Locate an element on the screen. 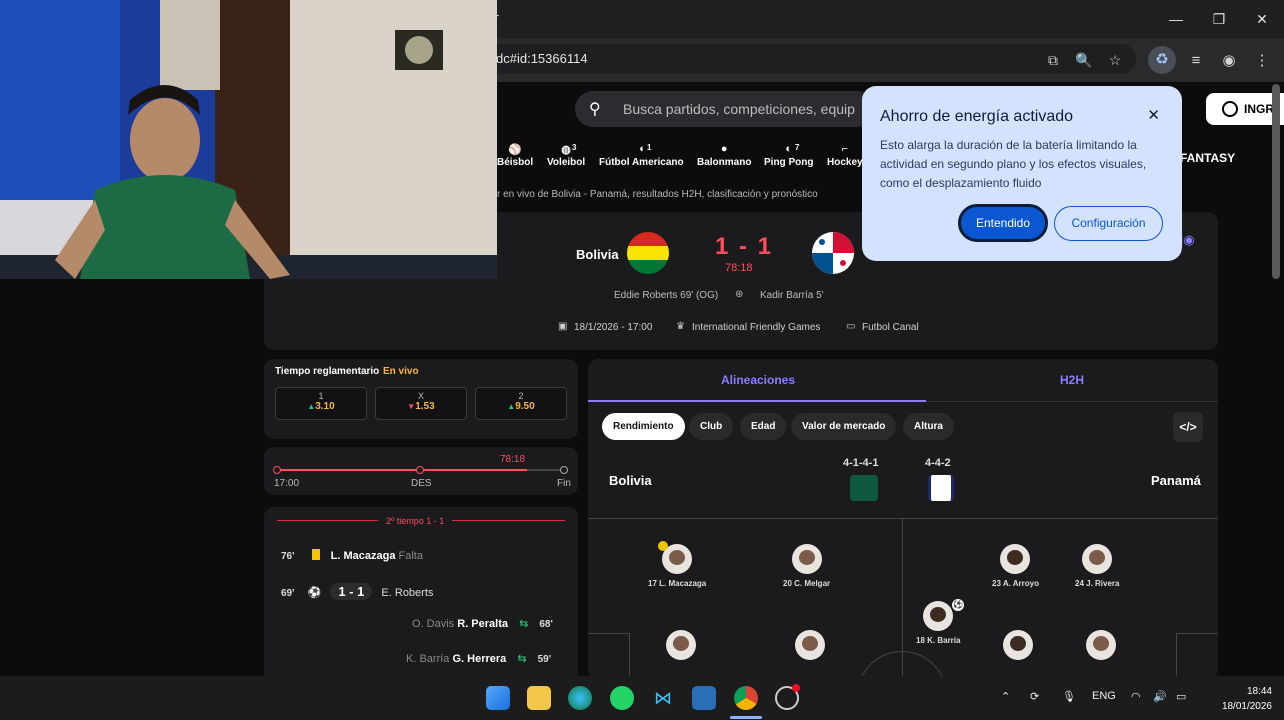 The image size is (1284, 720). ball-icon: ⊛ is located at coordinates (739, 294).